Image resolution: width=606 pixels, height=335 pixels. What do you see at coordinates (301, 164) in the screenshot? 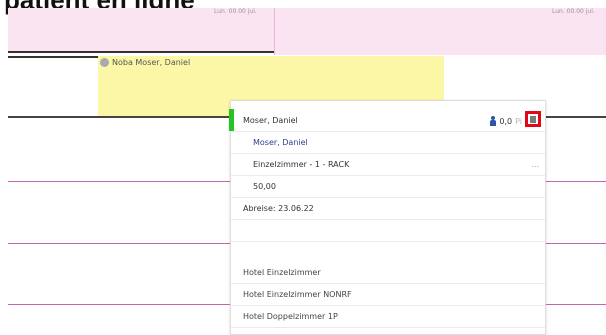
I see `room-value: Einzelzimmer - 1 - RACK` at bounding box center [301, 164].